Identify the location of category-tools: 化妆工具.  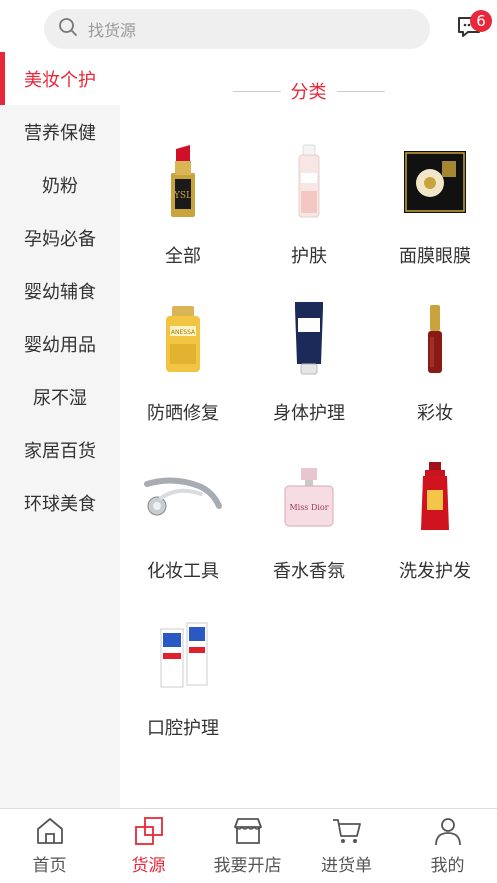
(183, 532).